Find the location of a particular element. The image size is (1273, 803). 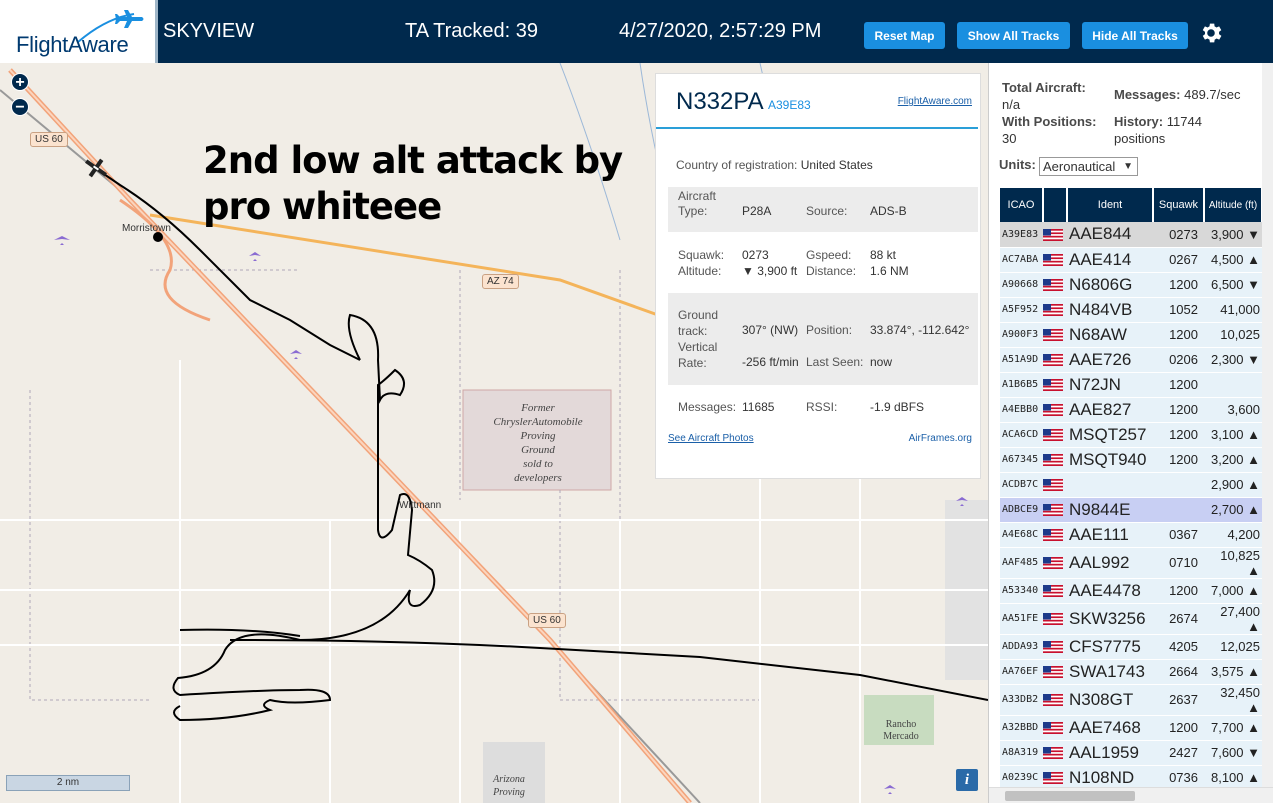

table-row: A33DB2 N308GT 2637 32,450 ▲ is located at coordinates (1131, 700).